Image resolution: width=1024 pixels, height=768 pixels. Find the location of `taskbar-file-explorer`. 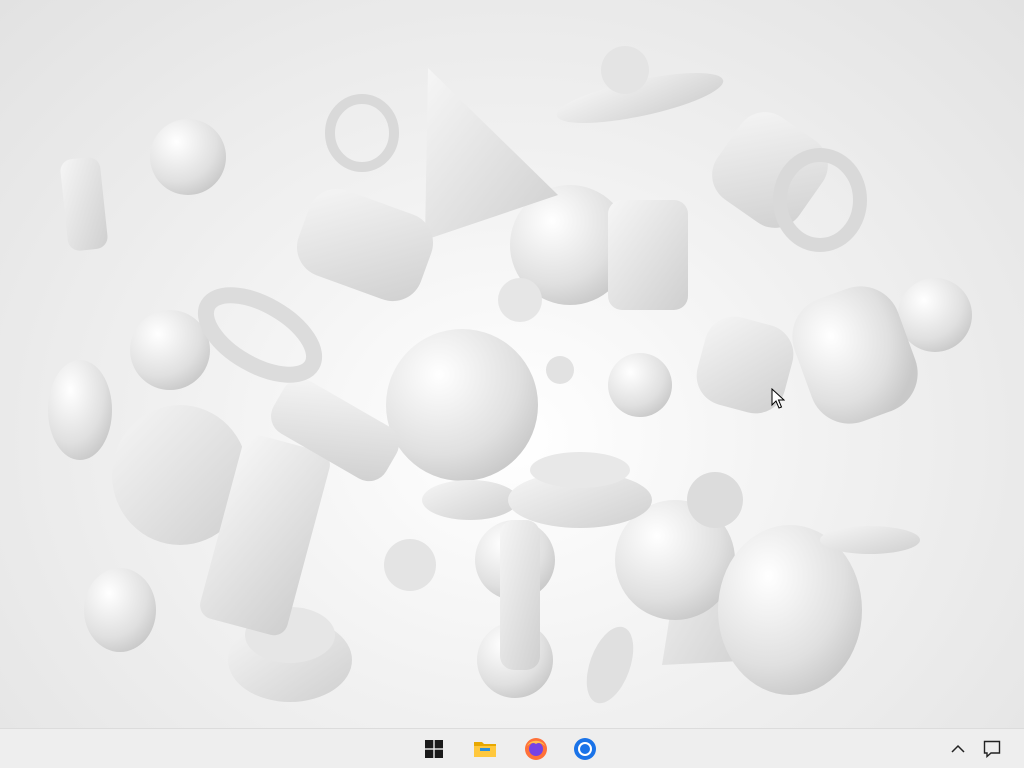

taskbar-file-explorer is located at coordinates (485, 748).